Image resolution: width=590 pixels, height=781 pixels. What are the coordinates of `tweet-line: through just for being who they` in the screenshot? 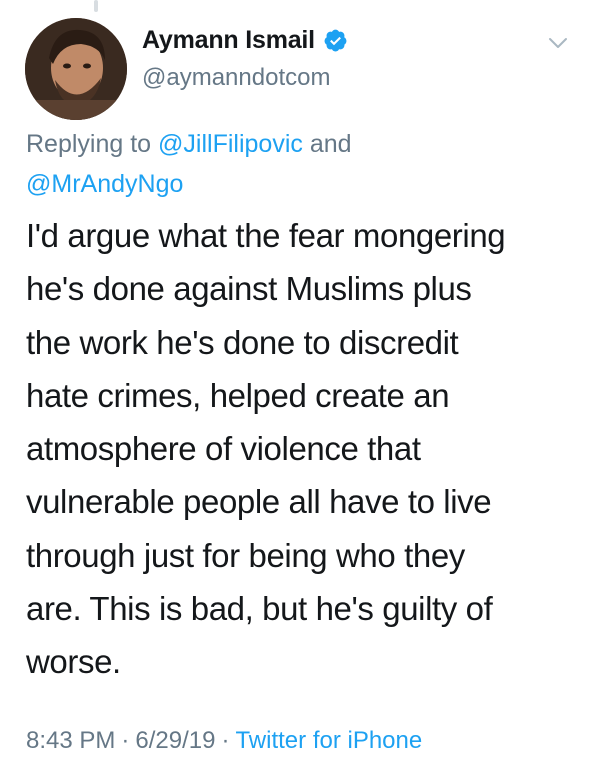 It's located at (245, 555).